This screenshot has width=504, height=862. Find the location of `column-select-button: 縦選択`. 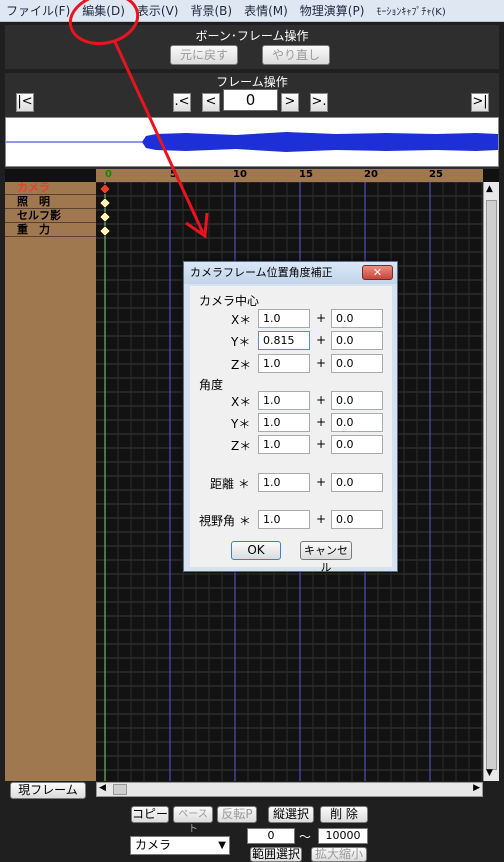

column-select-button: 縦選択 is located at coordinates (291, 814).